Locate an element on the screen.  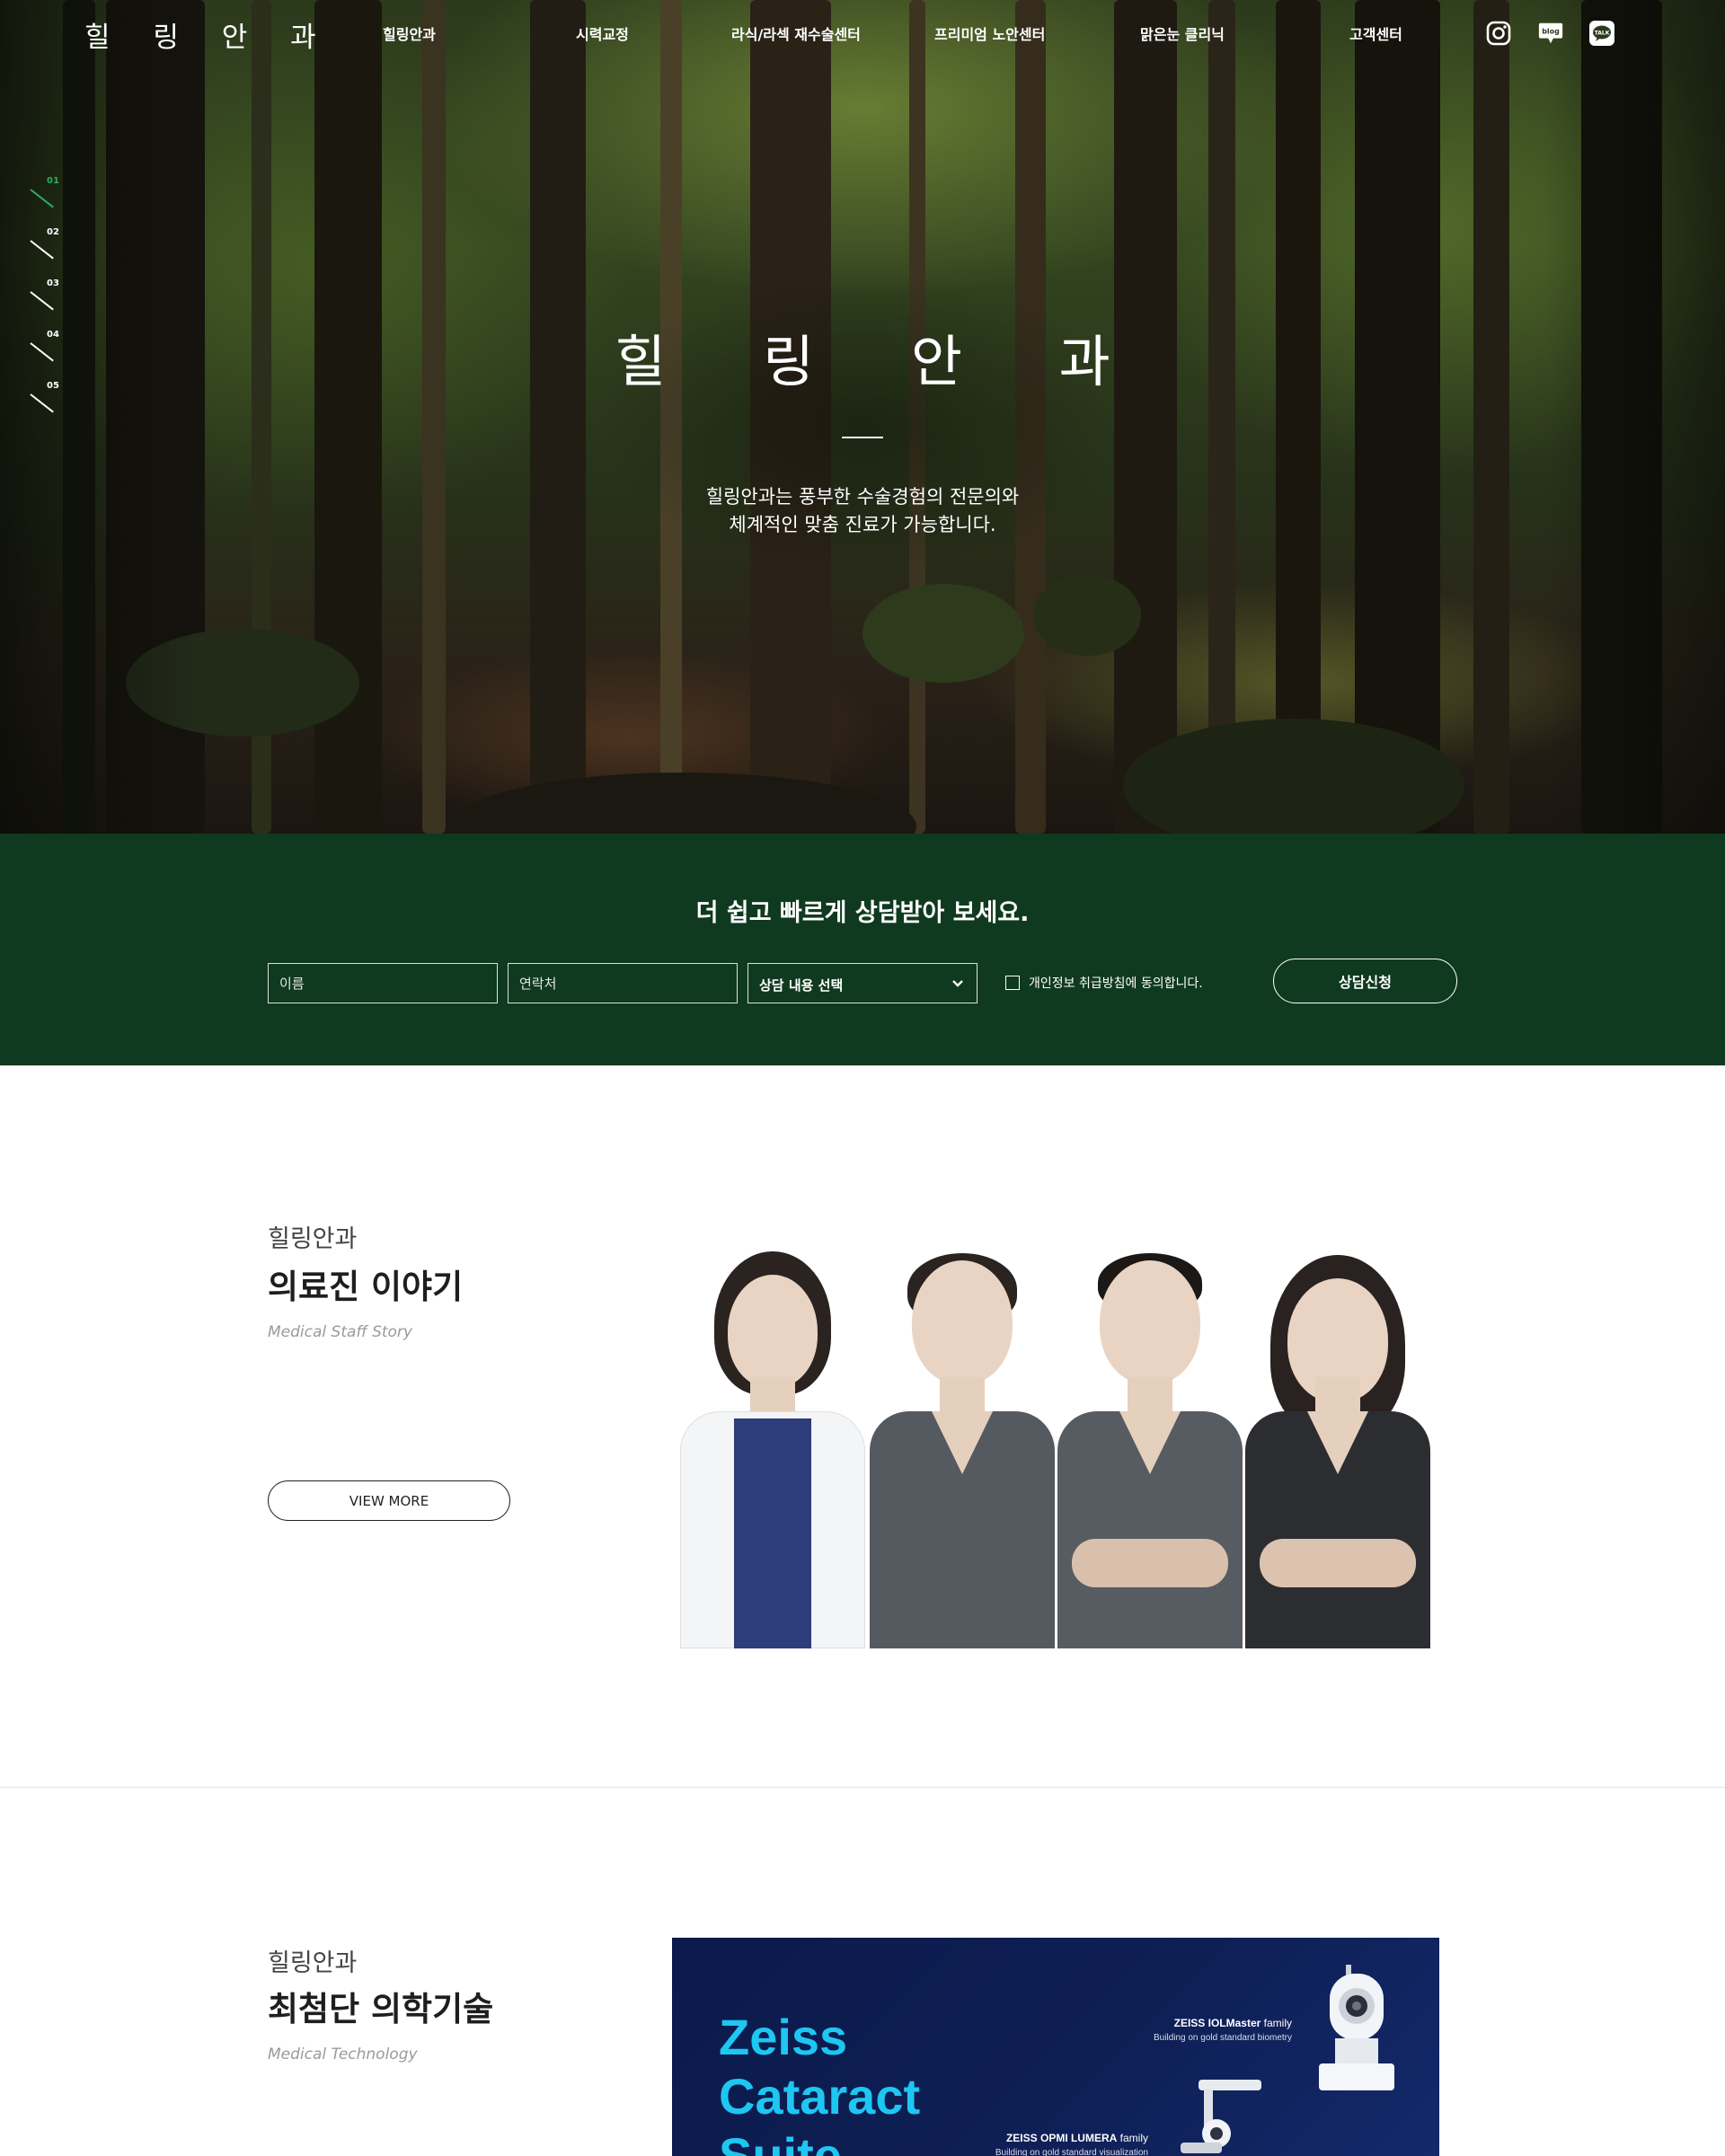
banner-brand-text: Zeiss Cataract Suite is located at coordinates (819, 2082).